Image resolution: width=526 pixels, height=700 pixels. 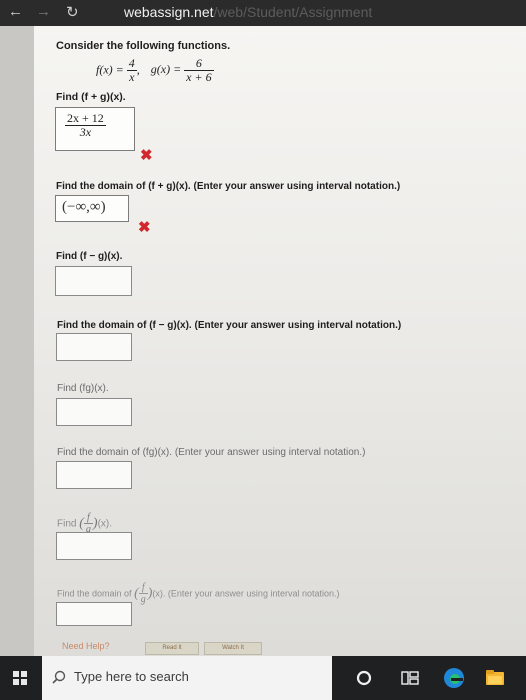 I want to click on cortana-icon, so click(x=364, y=678).